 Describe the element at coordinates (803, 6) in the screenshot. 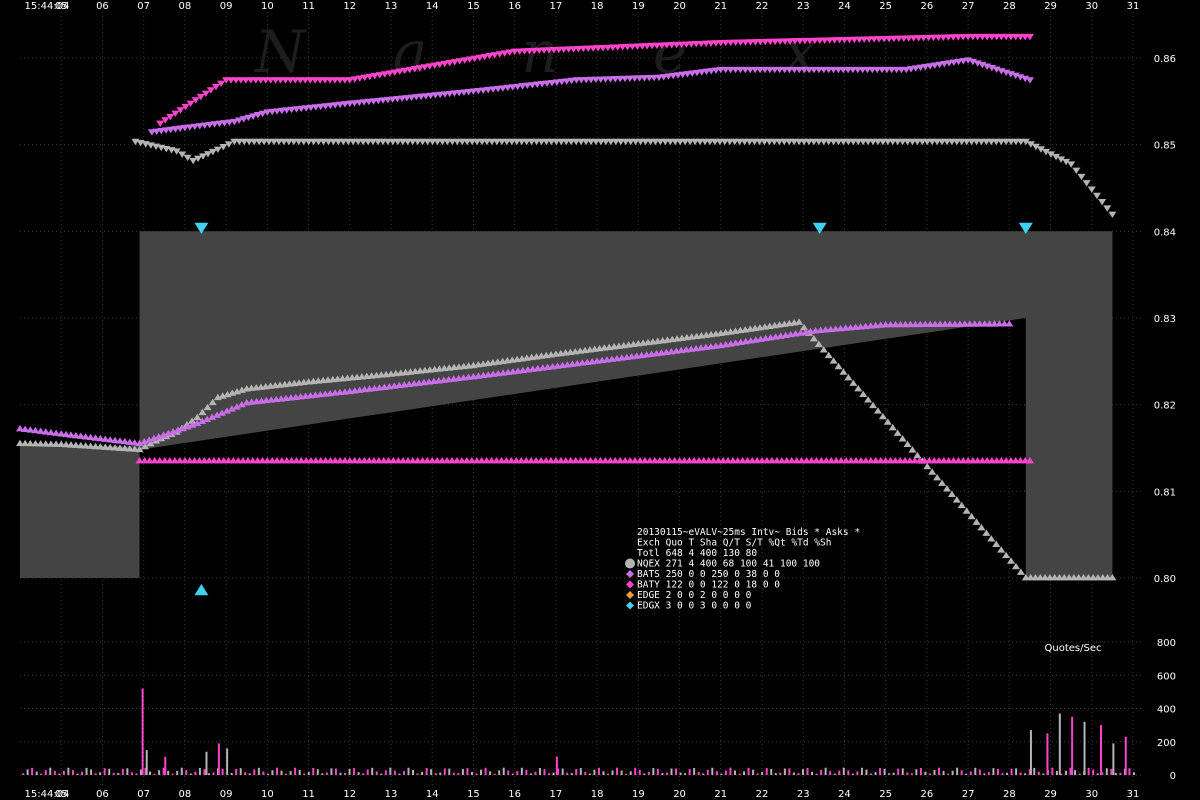

I see `x-tick-label-top: 23` at that location.